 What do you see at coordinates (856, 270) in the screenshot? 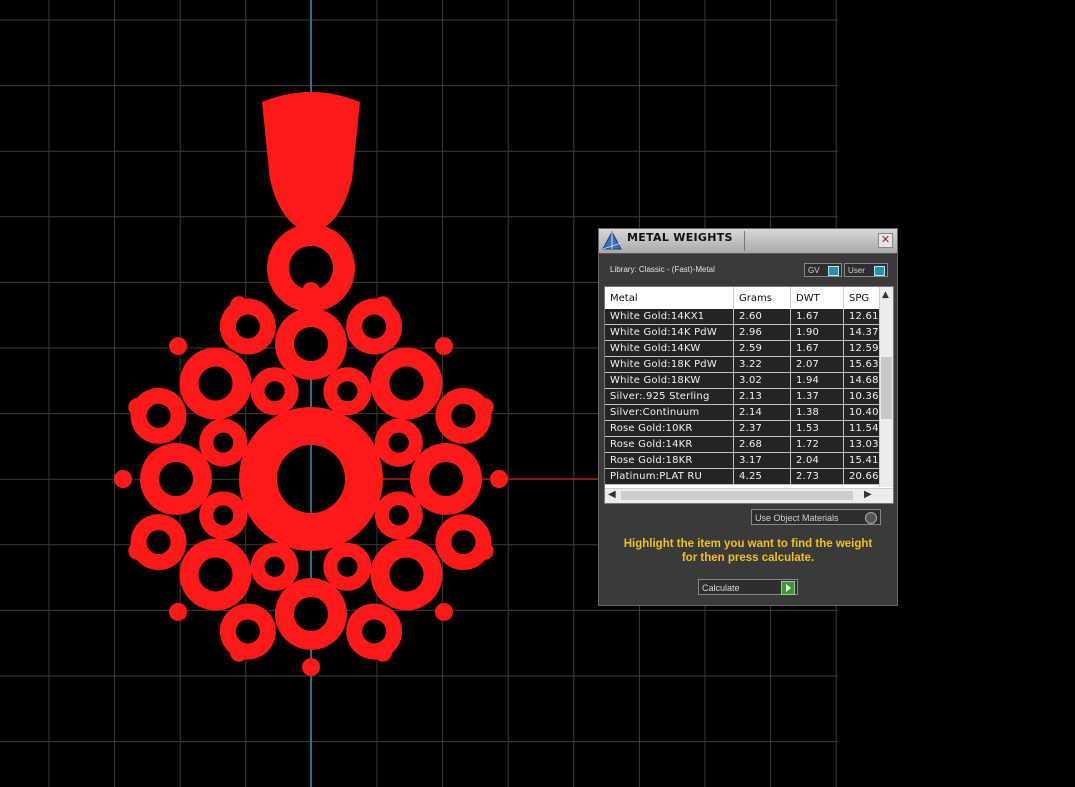
I see `user-toggle-label: User` at bounding box center [856, 270].